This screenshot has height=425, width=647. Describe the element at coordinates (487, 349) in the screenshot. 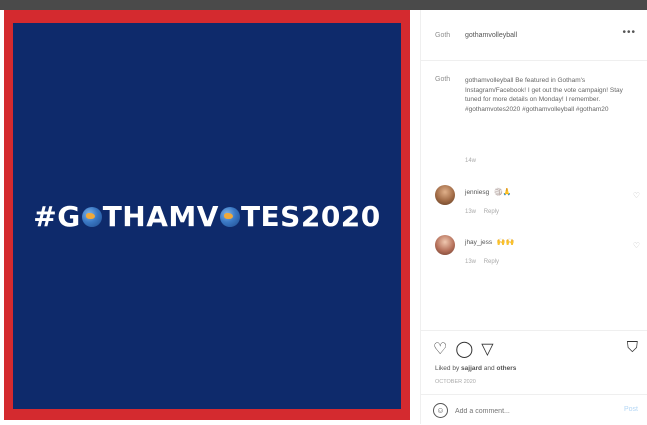

I see `share-arrow-icon: ▽` at that location.